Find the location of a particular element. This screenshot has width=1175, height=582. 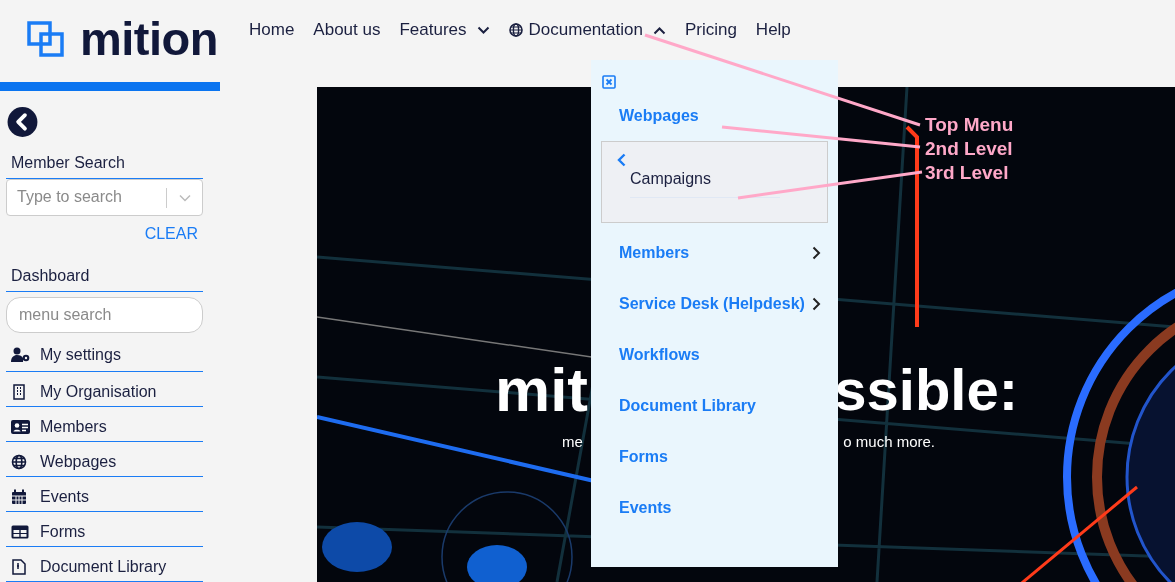

dropdown-item: Service Desk (Helpdesk) is located at coordinates (715, 303).